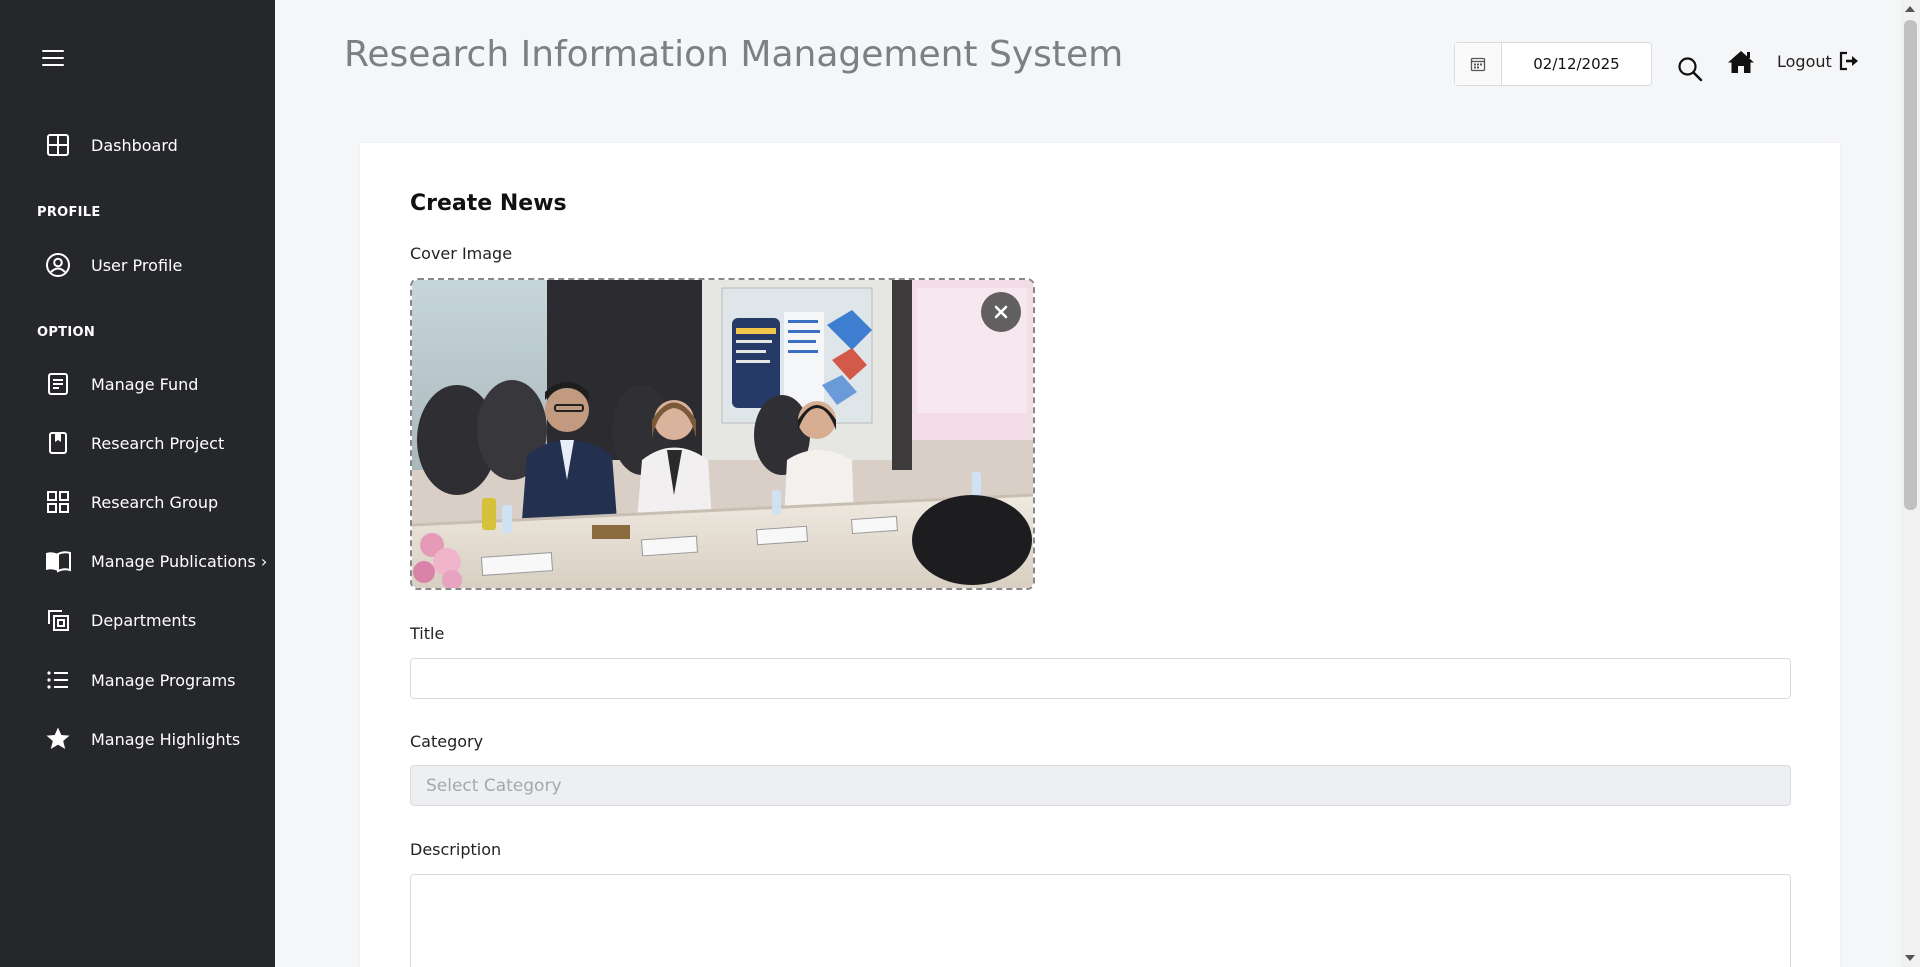  I want to click on user-circle-icon, so click(58, 265).